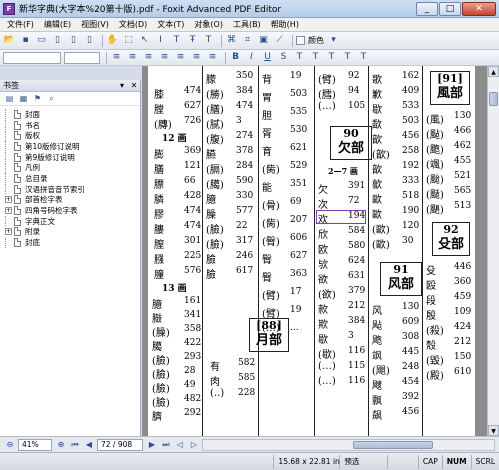 This screenshot has width=499, height=470. What do you see at coordinates (493, 99) in the screenshot?
I see `vertical-scroll-thumb` at bounding box center [493, 99].